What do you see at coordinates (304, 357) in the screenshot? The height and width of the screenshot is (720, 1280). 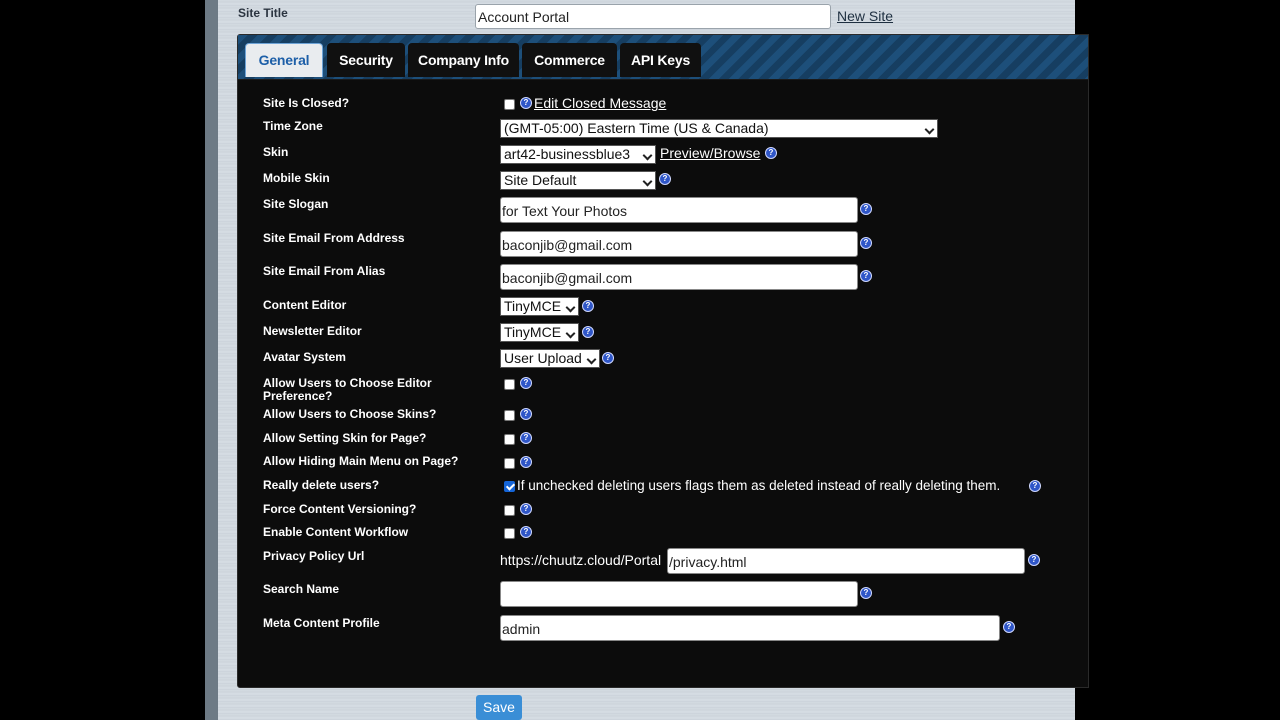 I see `avatar-system-label: Avatar System` at bounding box center [304, 357].